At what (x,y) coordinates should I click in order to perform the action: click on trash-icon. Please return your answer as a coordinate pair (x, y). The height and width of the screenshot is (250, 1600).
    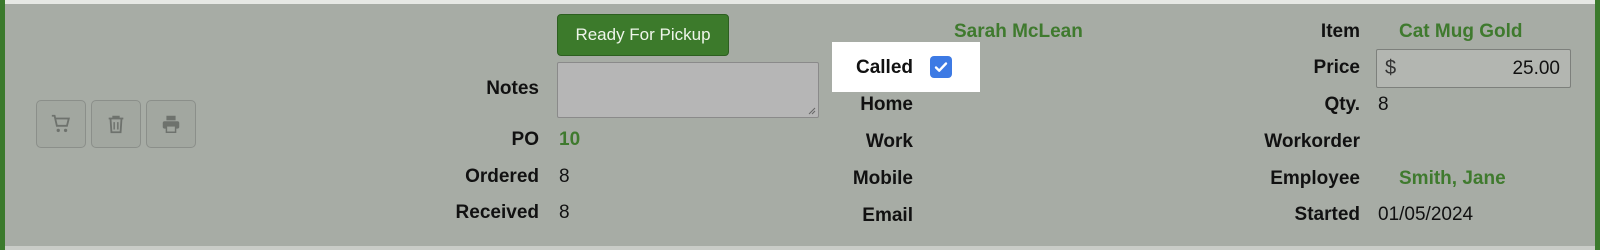
    Looking at the image, I should click on (116, 124).